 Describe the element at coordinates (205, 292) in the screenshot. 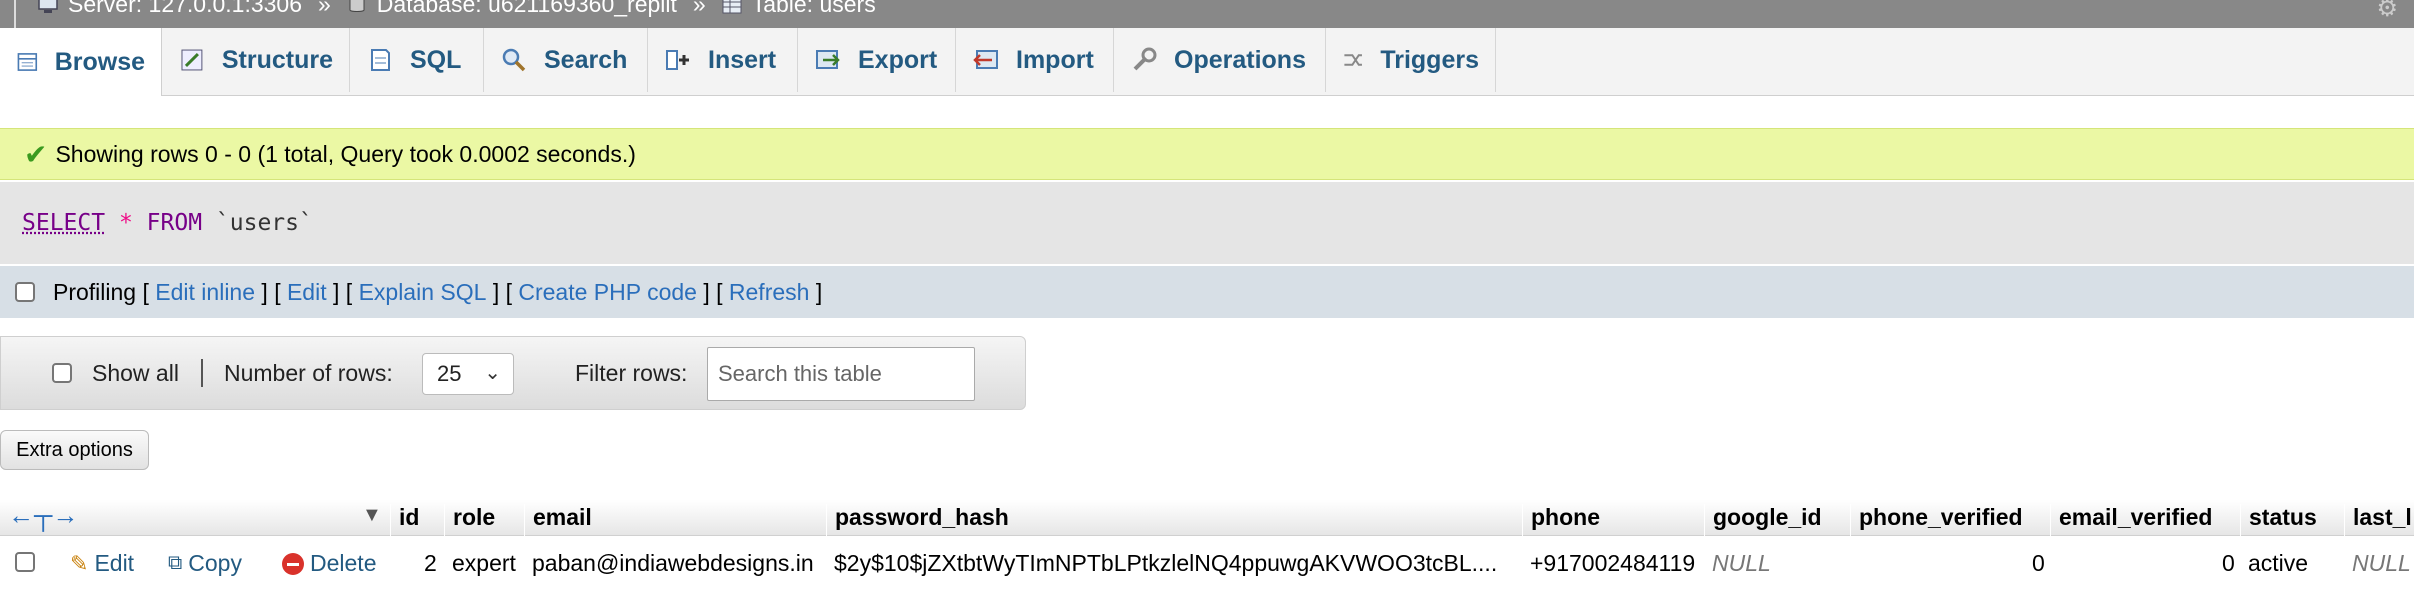

I see `edit-inline-link: Edit inline` at that location.